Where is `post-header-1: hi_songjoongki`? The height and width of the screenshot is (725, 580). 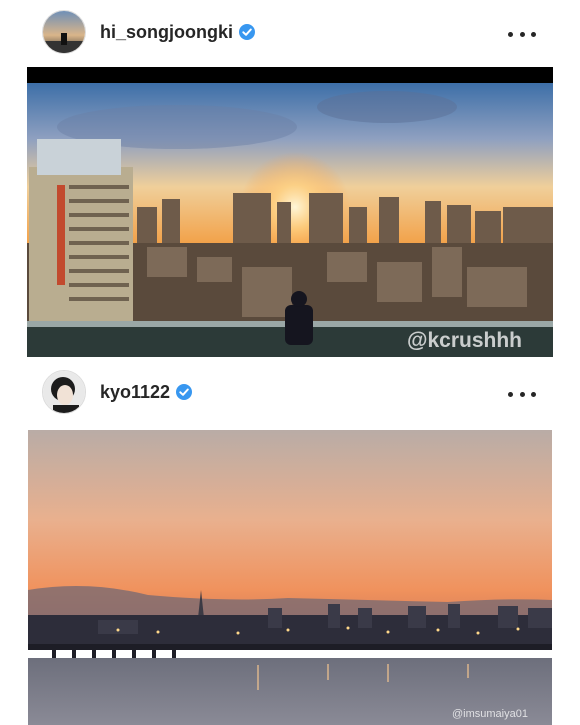 post-header-1: hi_songjoongki is located at coordinates (290, 32).